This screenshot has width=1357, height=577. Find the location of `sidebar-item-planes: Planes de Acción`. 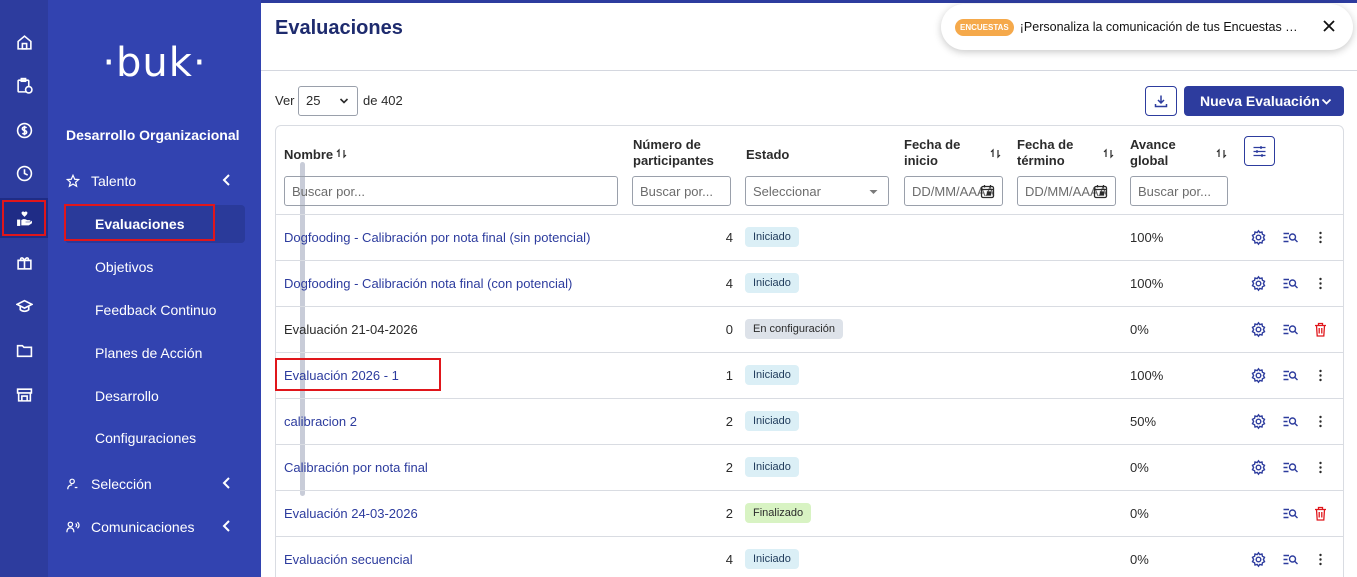

sidebar-item-planes: Planes de Acción is located at coordinates (148, 353).